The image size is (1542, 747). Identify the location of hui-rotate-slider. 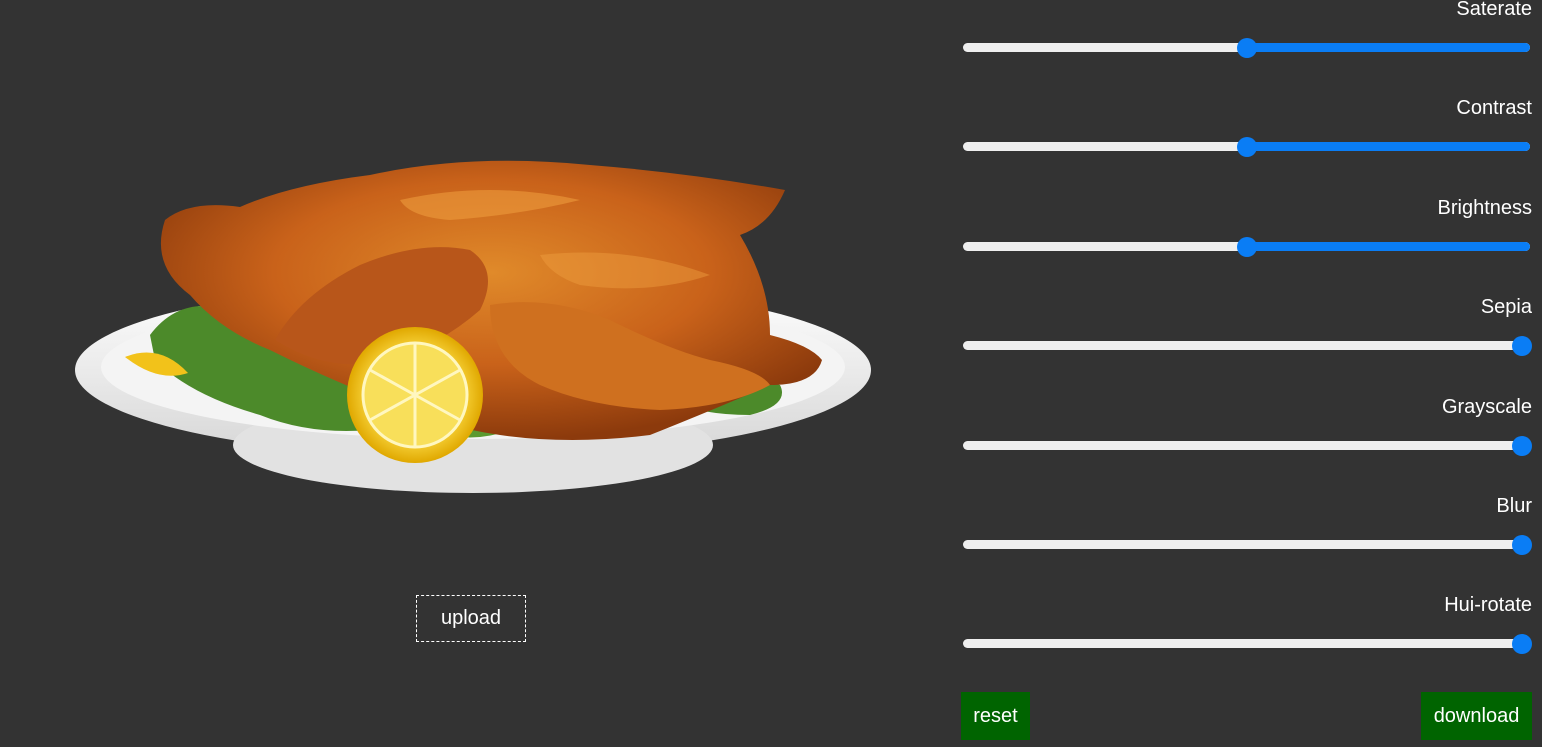
(1246, 644).